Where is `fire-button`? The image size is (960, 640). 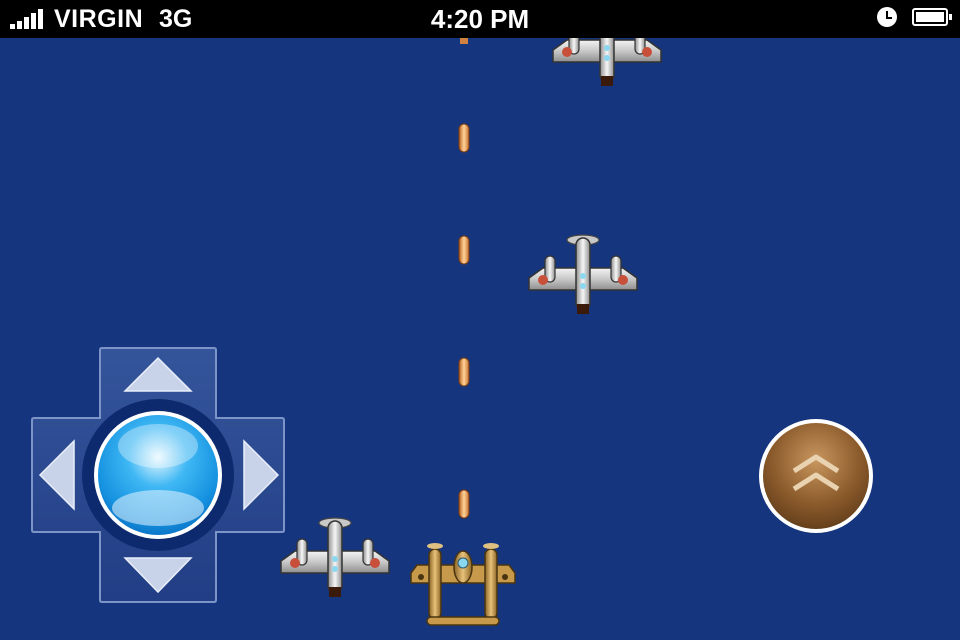
fire-button is located at coordinates (816, 476).